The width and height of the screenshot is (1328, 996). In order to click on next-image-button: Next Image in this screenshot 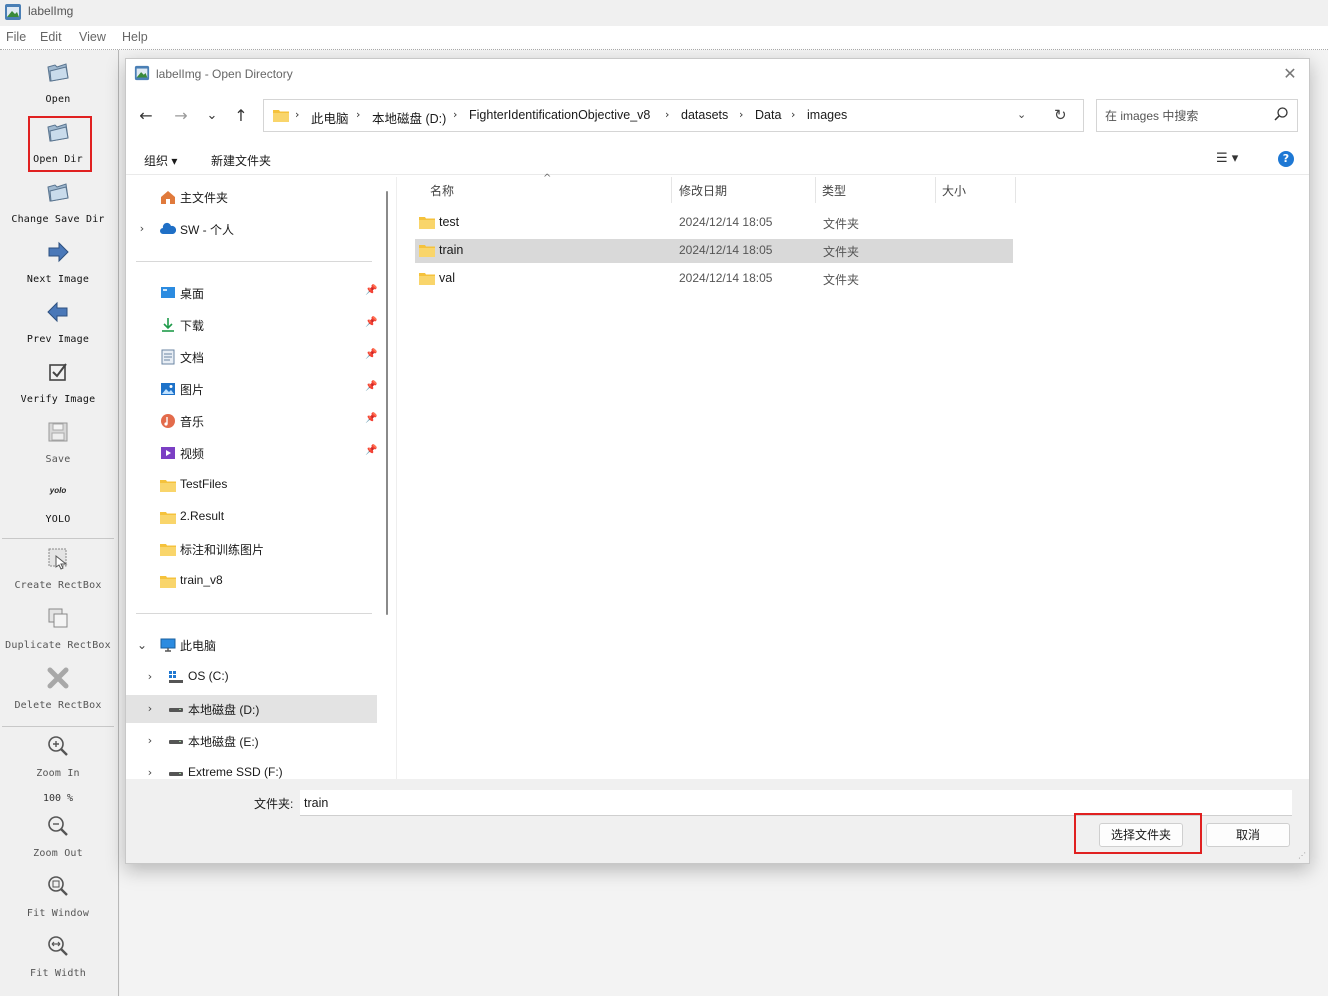, I will do `click(58, 264)`.